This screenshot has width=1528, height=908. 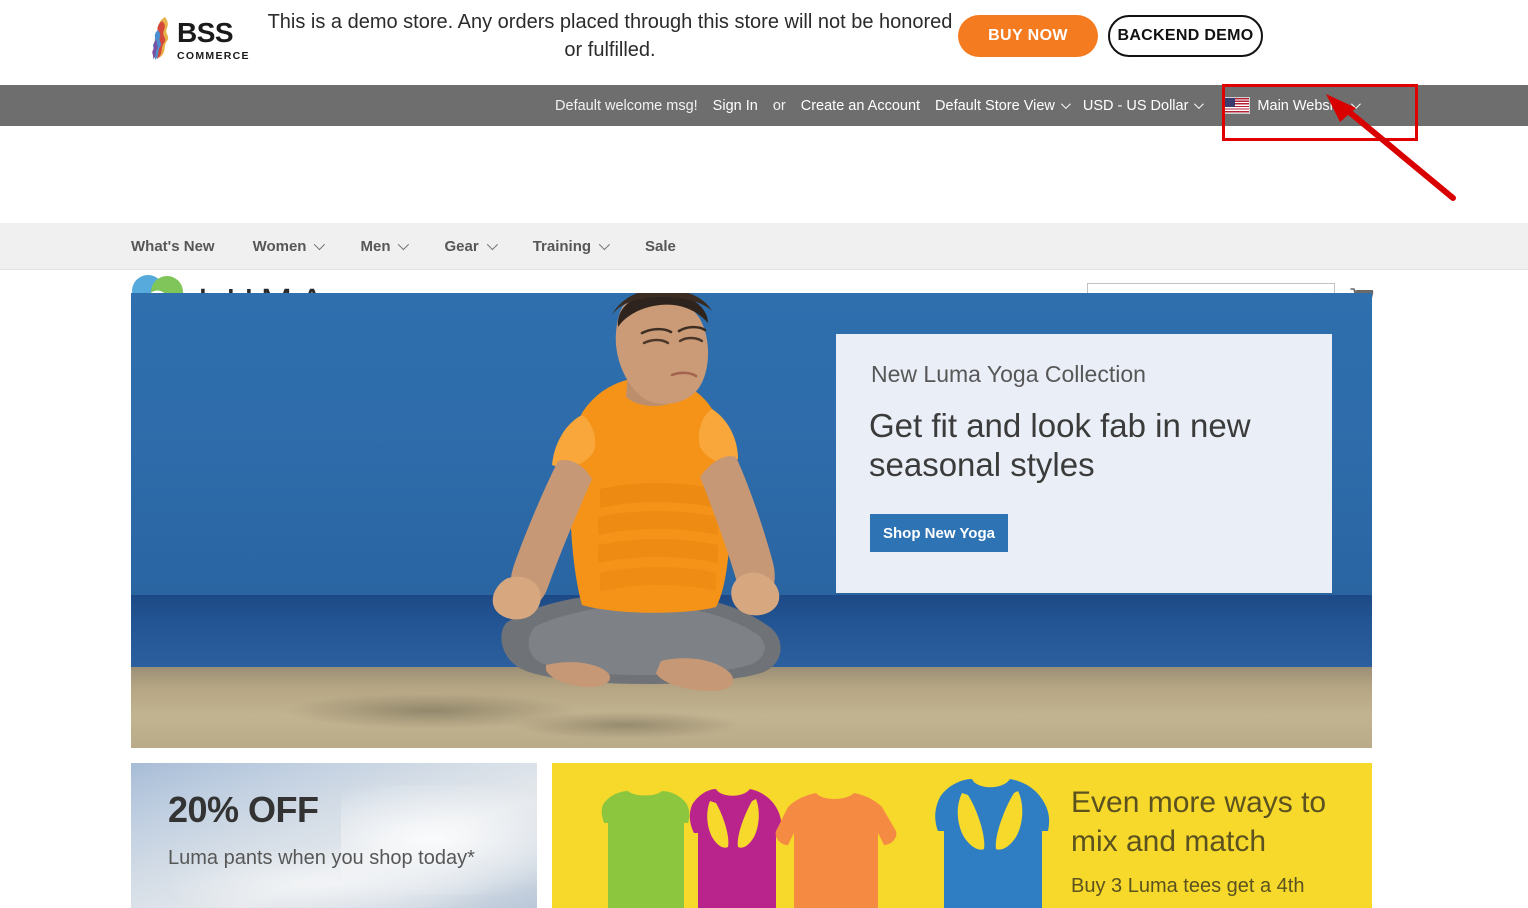 What do you see at coordinates (213, 56) in the screenshot?
I see `bss-brand-subtitle: COMMERCE` at bounding box center [213, 56].